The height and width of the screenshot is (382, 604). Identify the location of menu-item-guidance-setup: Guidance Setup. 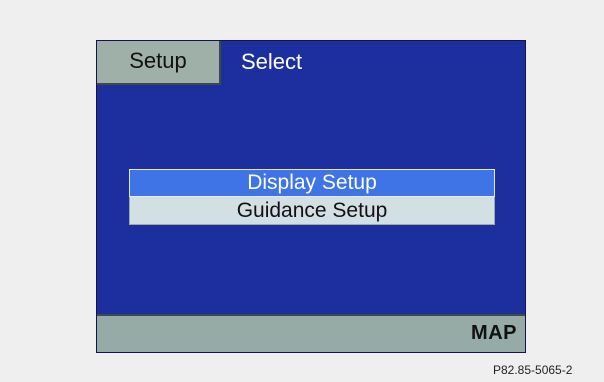
(312, 211).